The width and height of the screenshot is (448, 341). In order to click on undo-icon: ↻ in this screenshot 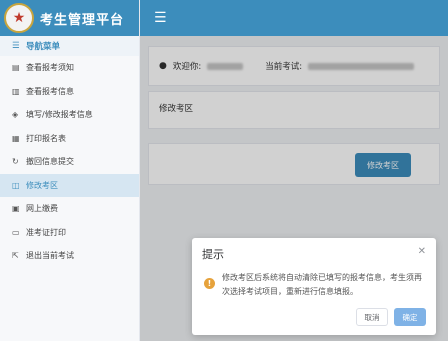, I will do `click(15, 162)`.